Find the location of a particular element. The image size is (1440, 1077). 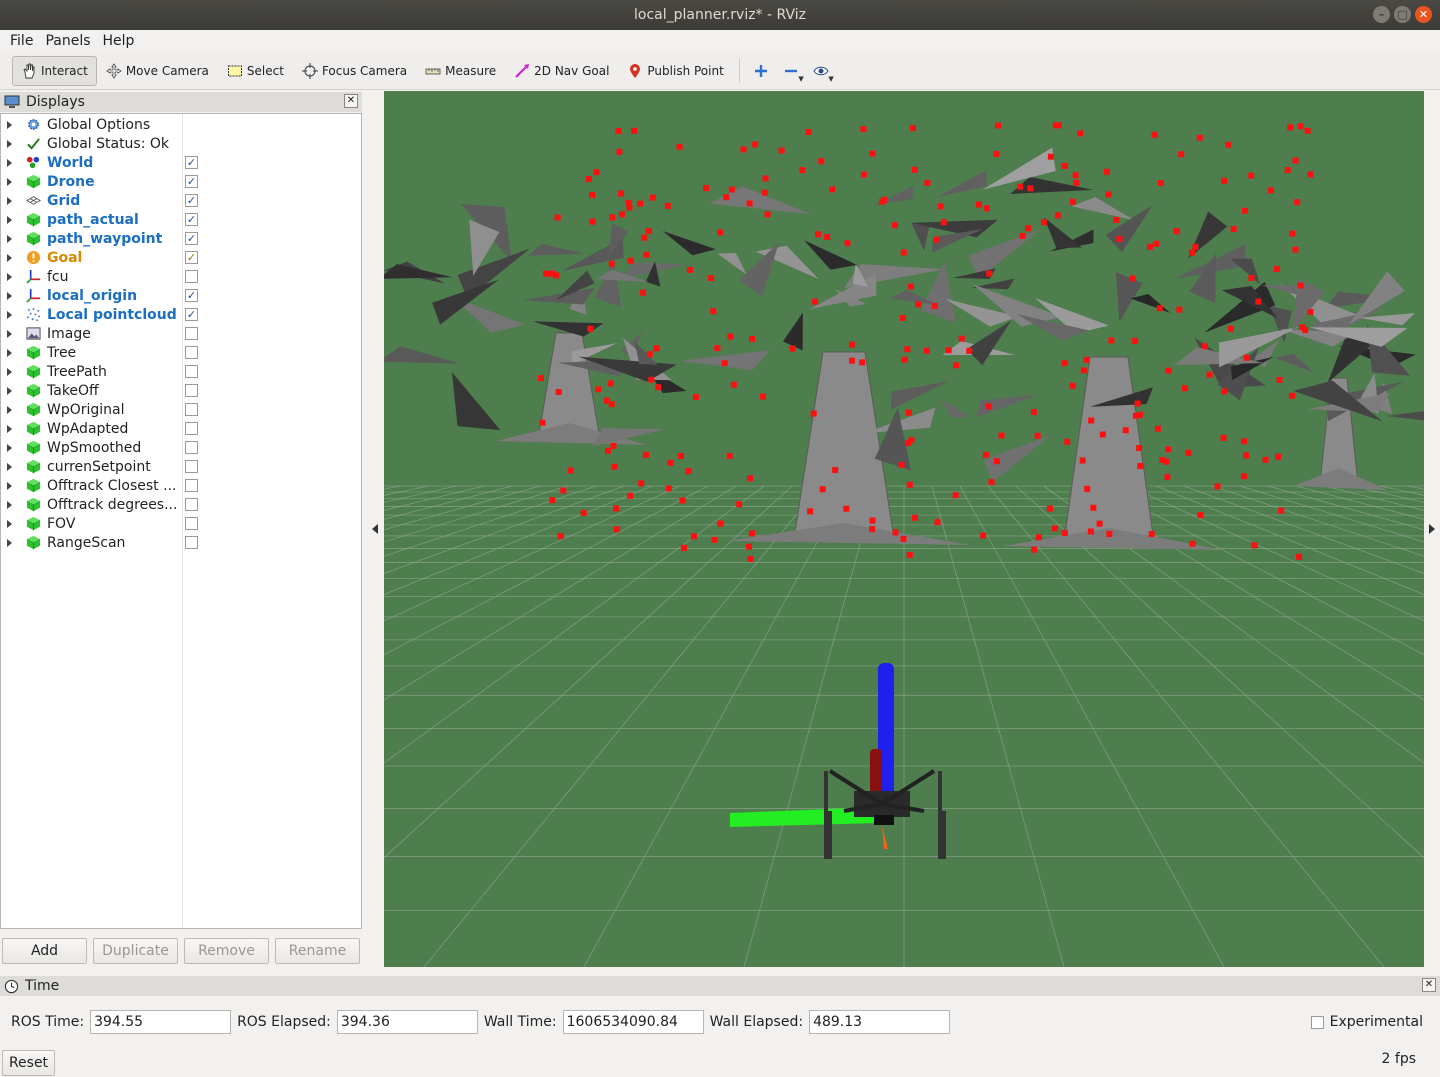

move-camera-tool: Move Camera is located at coordinates (157, 71).